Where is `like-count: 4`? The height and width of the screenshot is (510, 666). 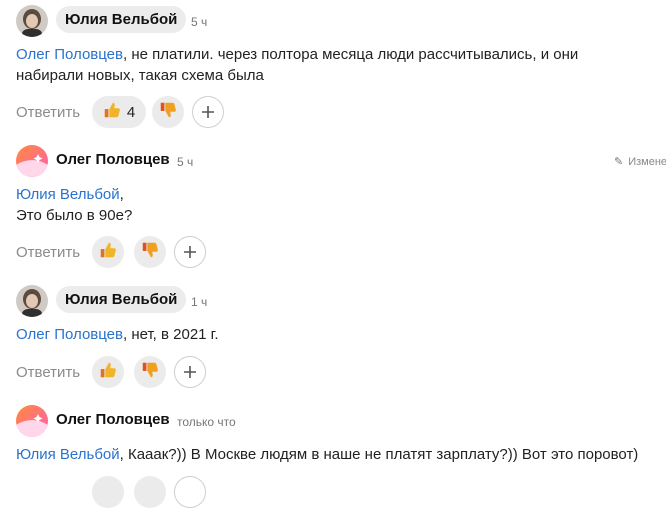
like-count: 4 is located at coordinates (131, 112).